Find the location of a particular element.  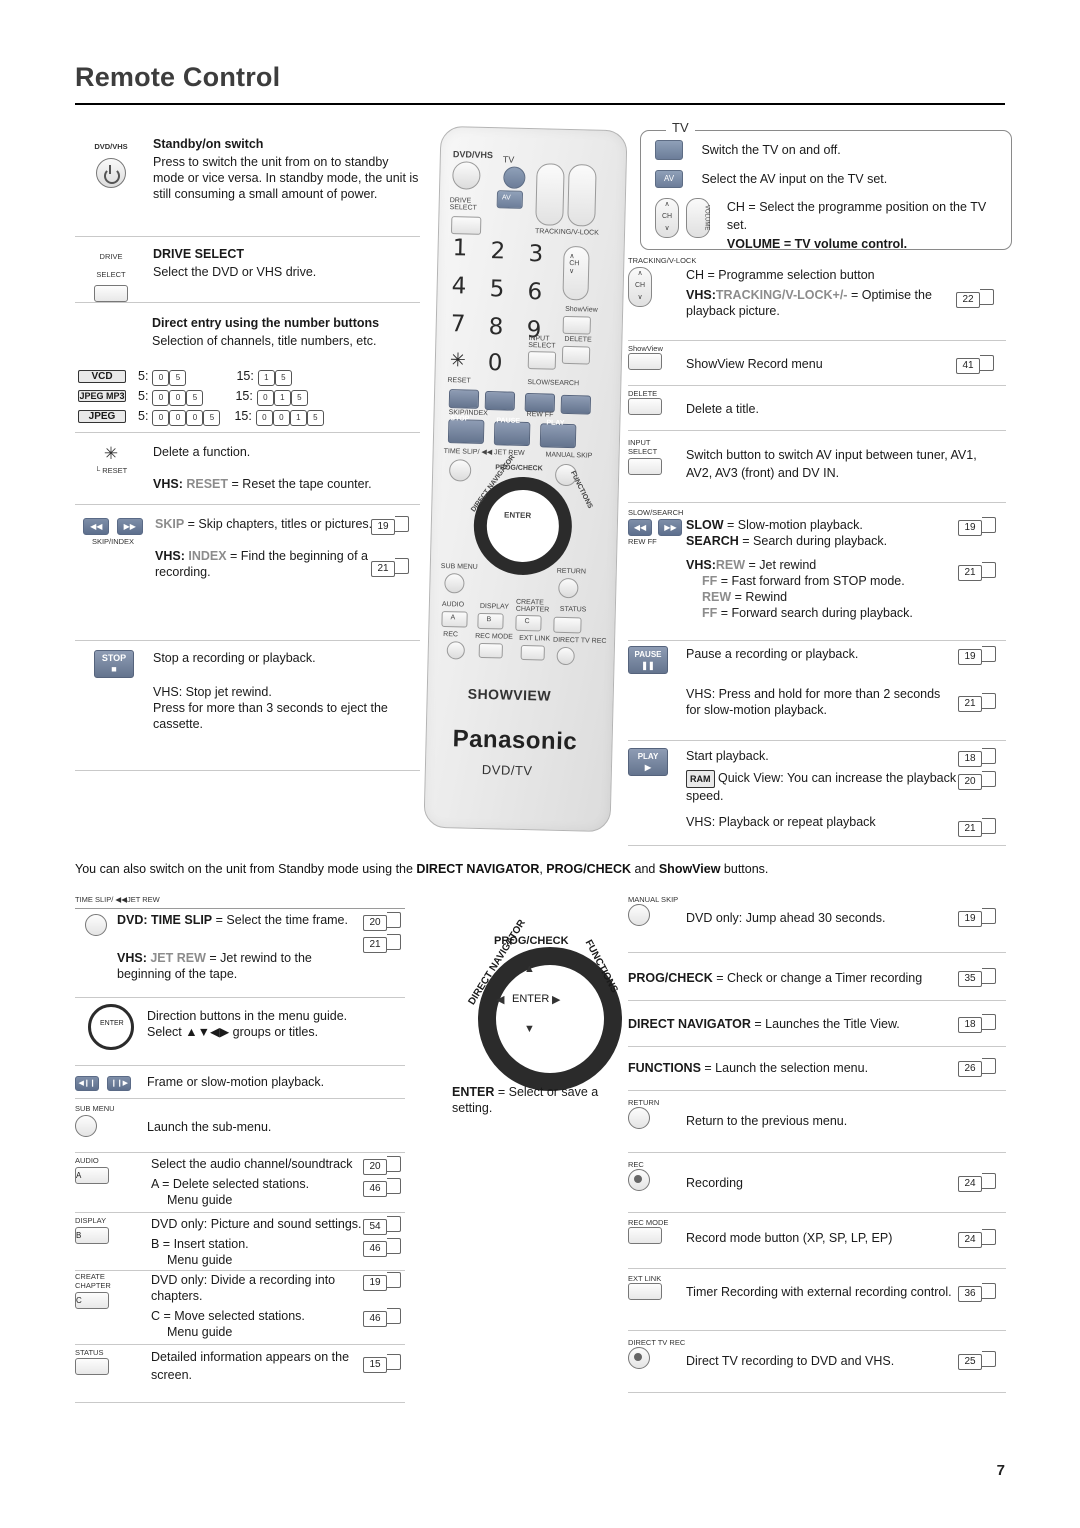

ex1-right-digits: 15 is located at coordinates (274, 376).